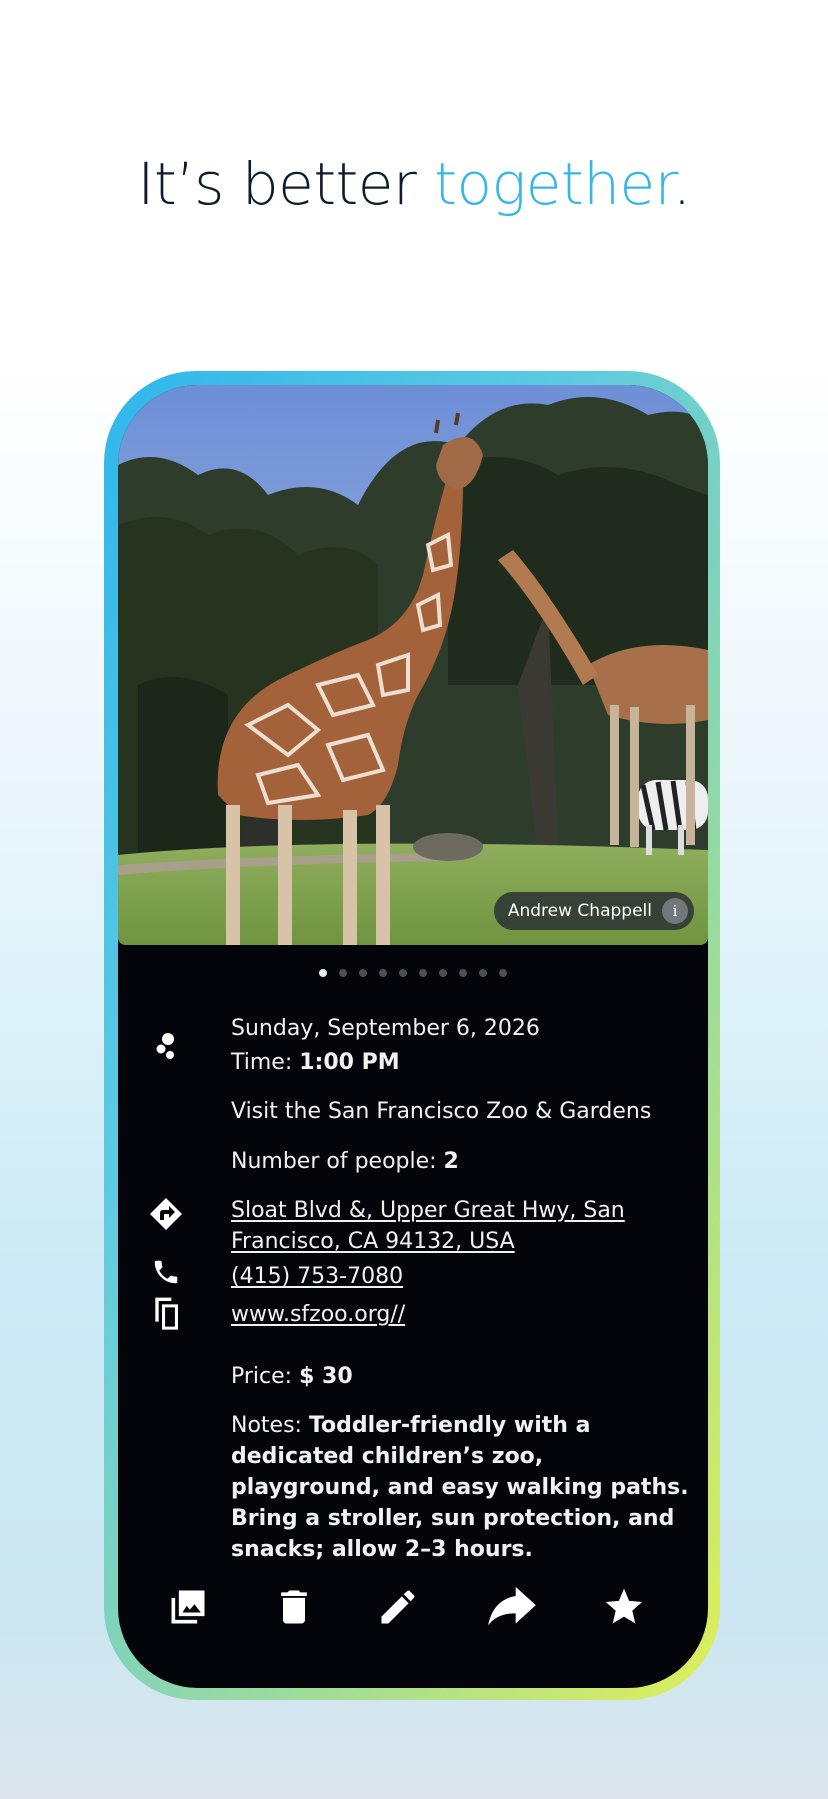 This screenshot has width=828, height=1799. Describe the element at coordinates (337, 1161) in the screenshot. I see `people-label: Number of people:` at that location.